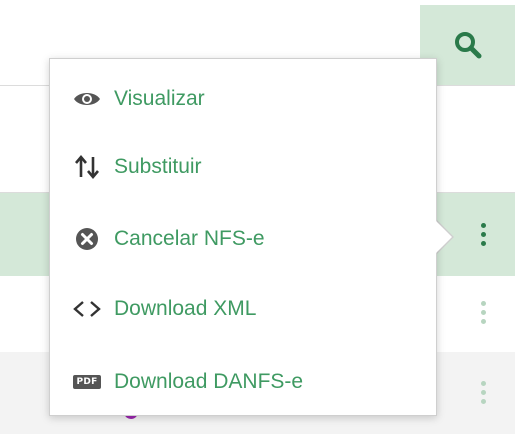 The height and width of the screenshot is (434, 515). I want to click on popover-arrow-fill, so click(443, 237).